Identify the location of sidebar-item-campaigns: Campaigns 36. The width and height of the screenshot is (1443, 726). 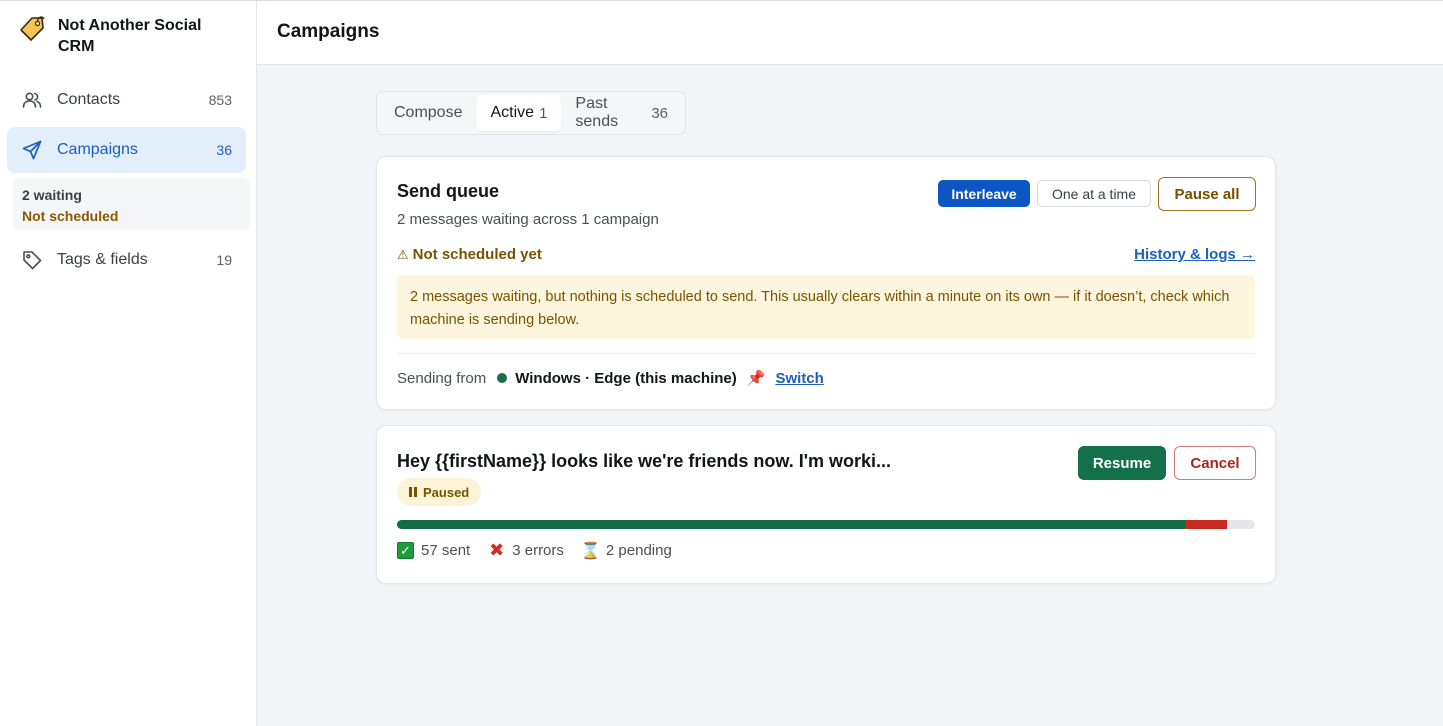
(126, 150).